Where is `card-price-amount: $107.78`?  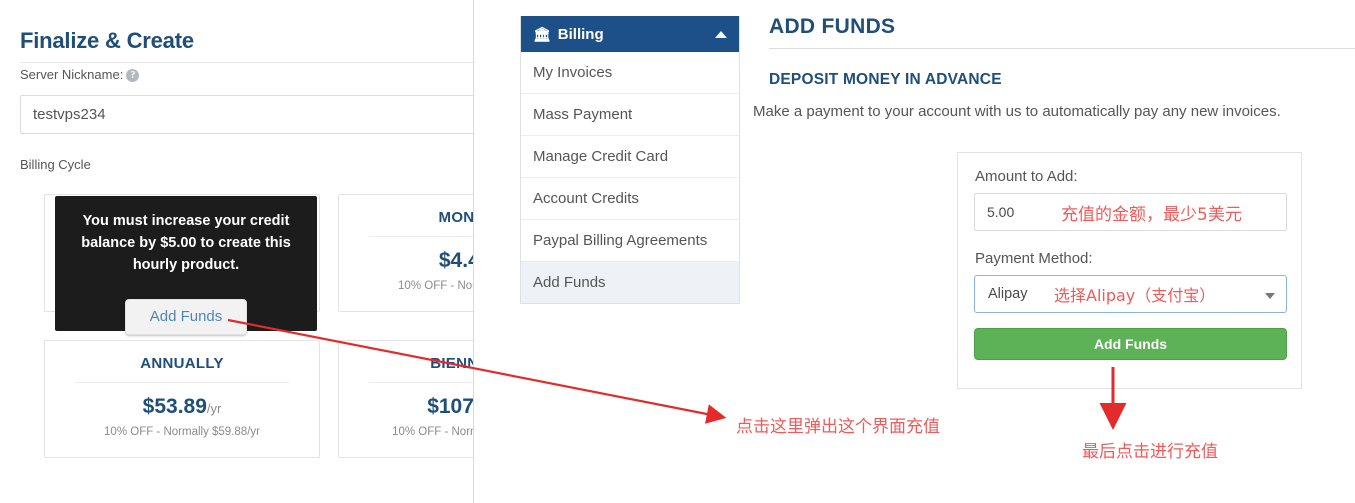
card-price-amount: $107.78 is located at coordinates (450, 406).